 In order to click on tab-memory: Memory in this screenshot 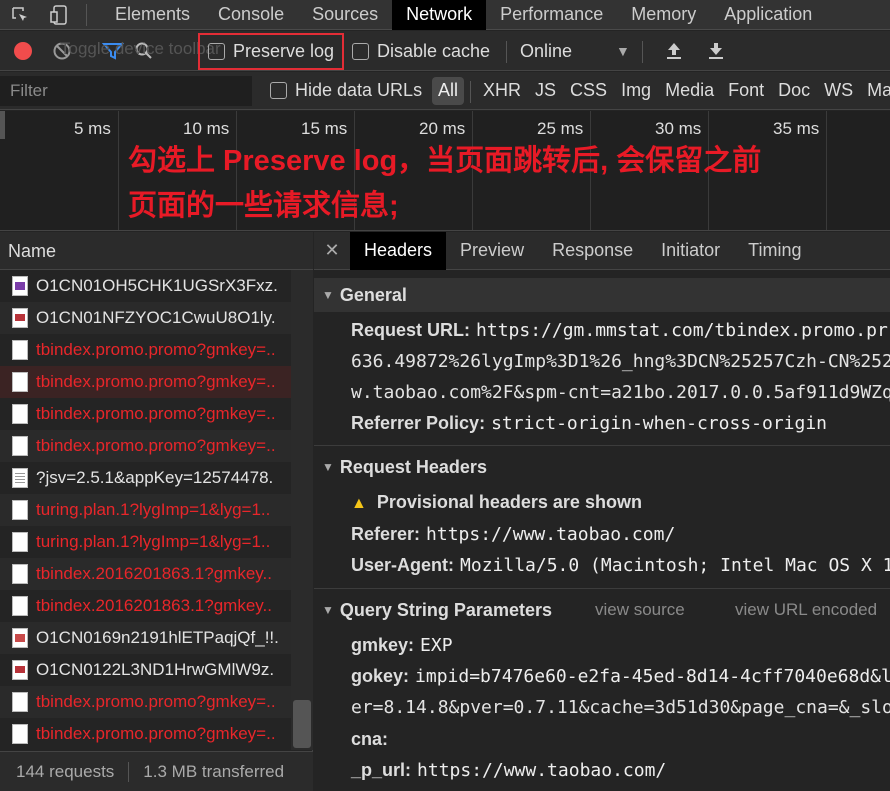, I will do `click(663, 15)`.